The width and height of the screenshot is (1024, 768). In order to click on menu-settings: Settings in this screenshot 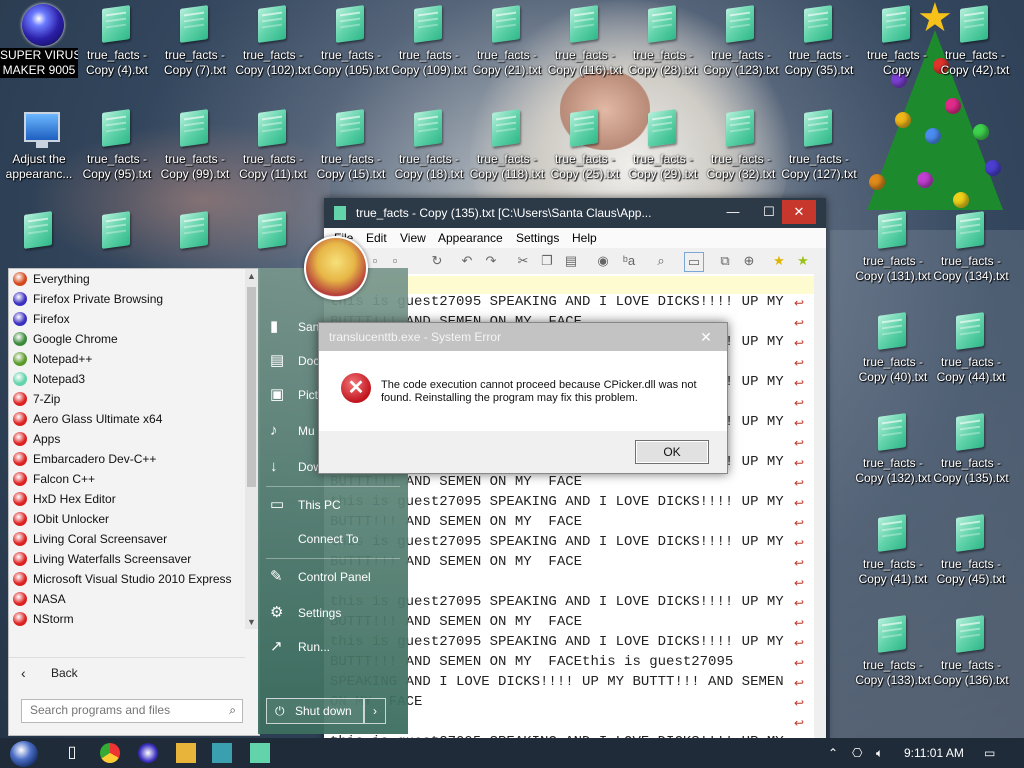, I will do `click(537, 238)`.